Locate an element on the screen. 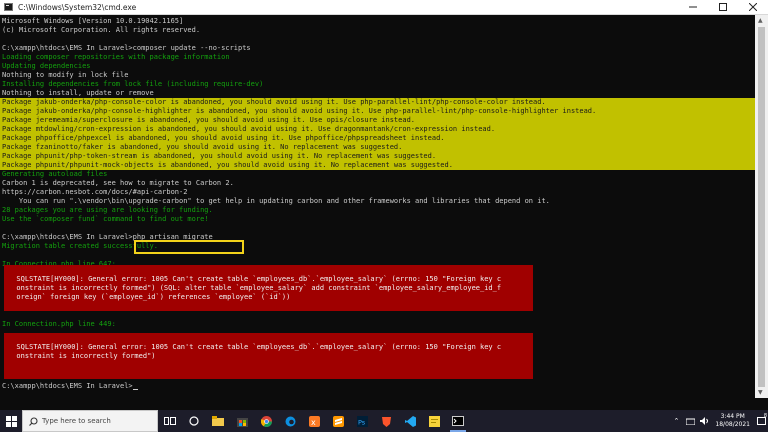  taskbar-brave is located at coordinates (386, 421).